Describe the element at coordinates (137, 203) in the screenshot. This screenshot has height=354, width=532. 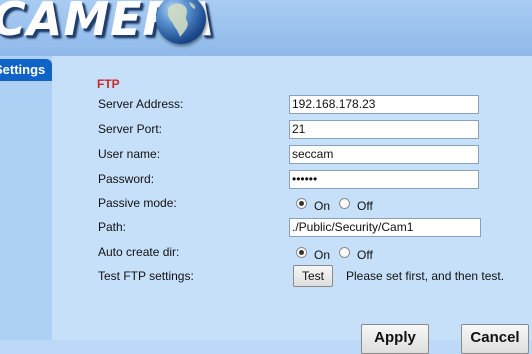
I see `passive-mode-label: Passive mode:` at that location.